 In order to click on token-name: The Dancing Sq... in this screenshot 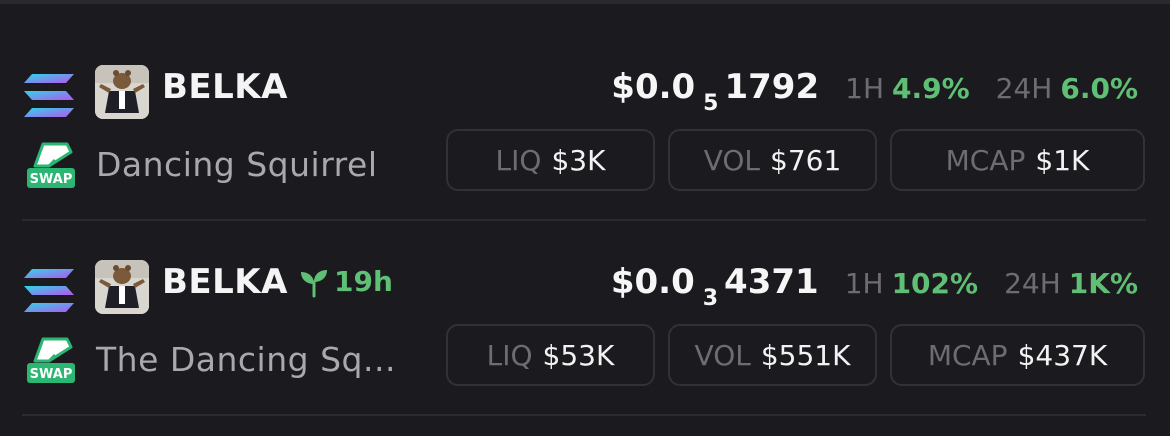, I will do `click(246, 359)`.